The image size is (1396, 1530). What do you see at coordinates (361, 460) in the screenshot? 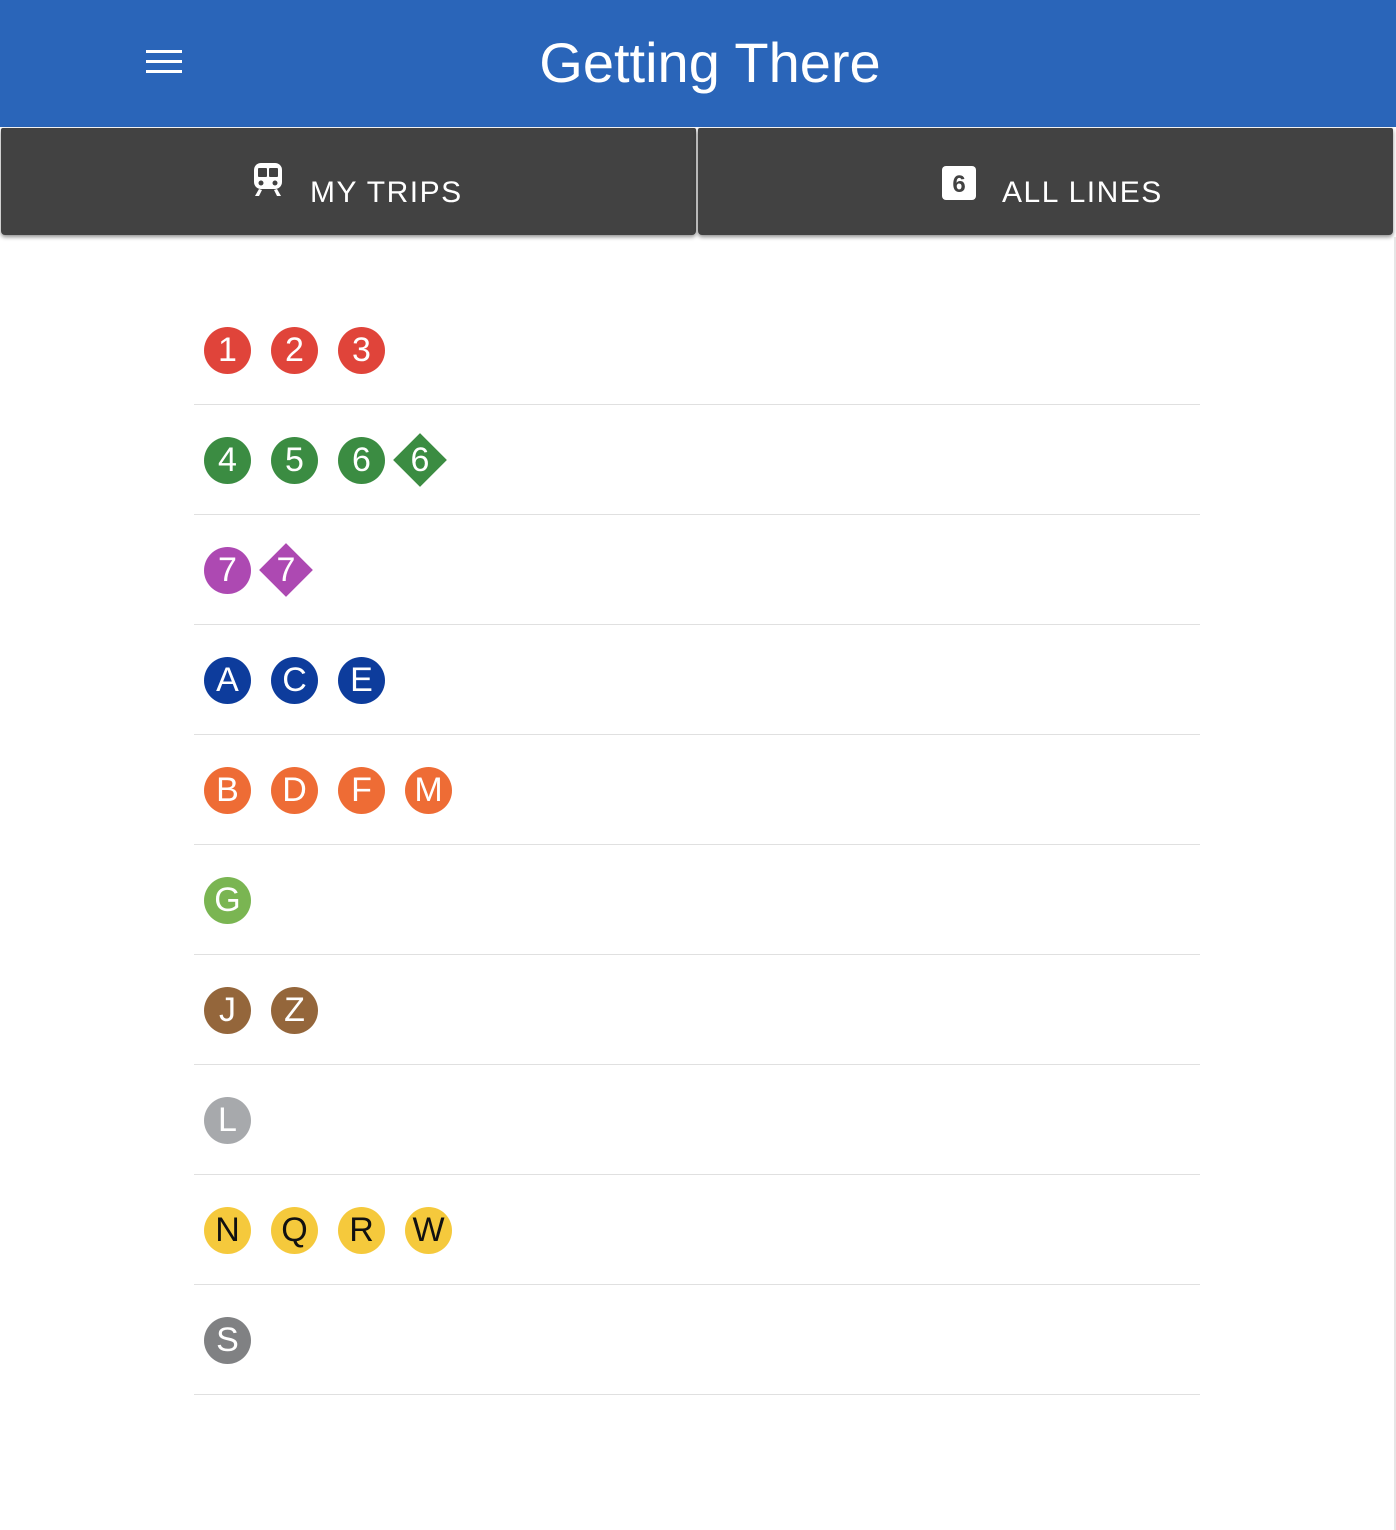
I see `route-bullet: 6` at bounding box center [361, 460].